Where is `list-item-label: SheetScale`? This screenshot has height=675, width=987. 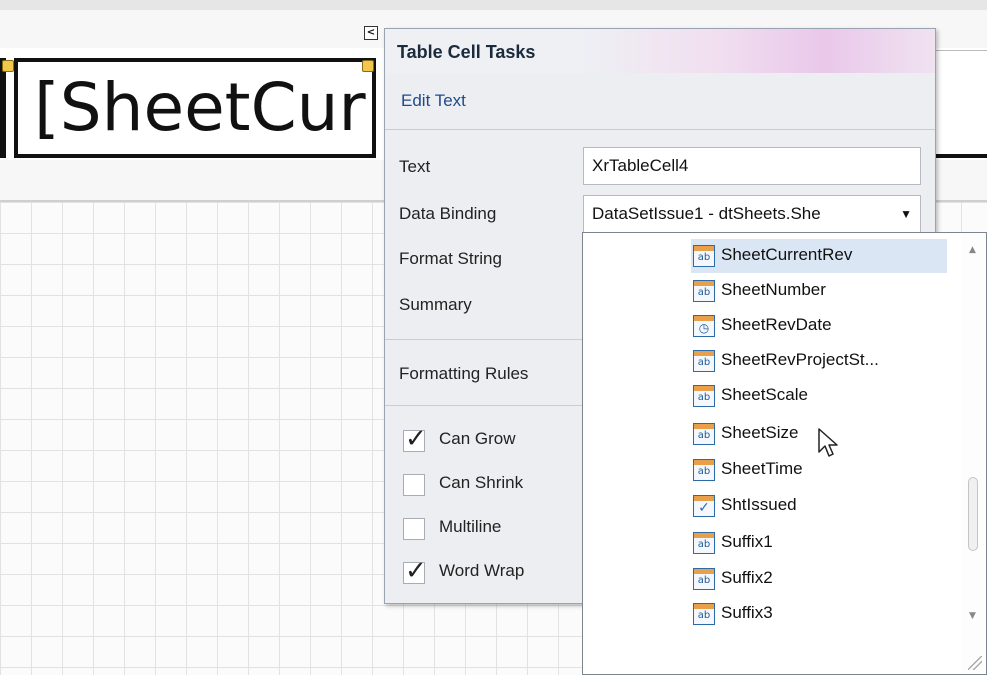
list-item-label: SheetScale is located at coordinates (764, 394).